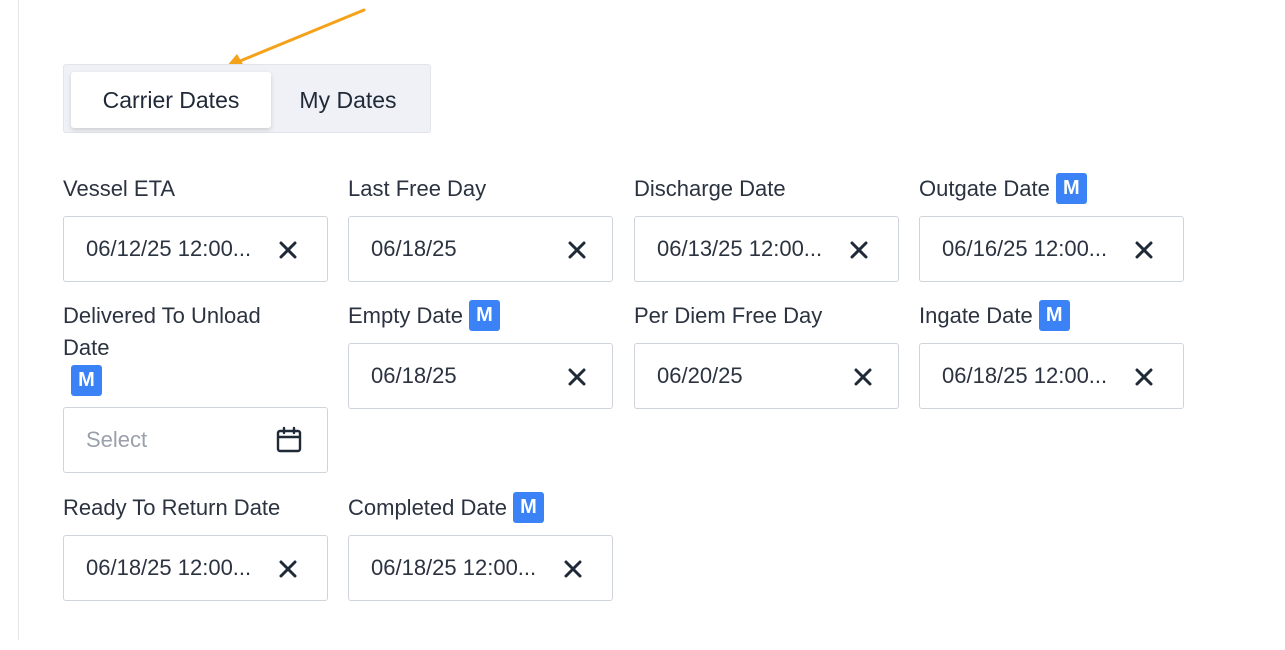 The height and width of the screenshot is (650, 1285). Describe the element at coordinates (976, 315) in the screenshot. I see `field-label-text: Ingate Date` at that location.